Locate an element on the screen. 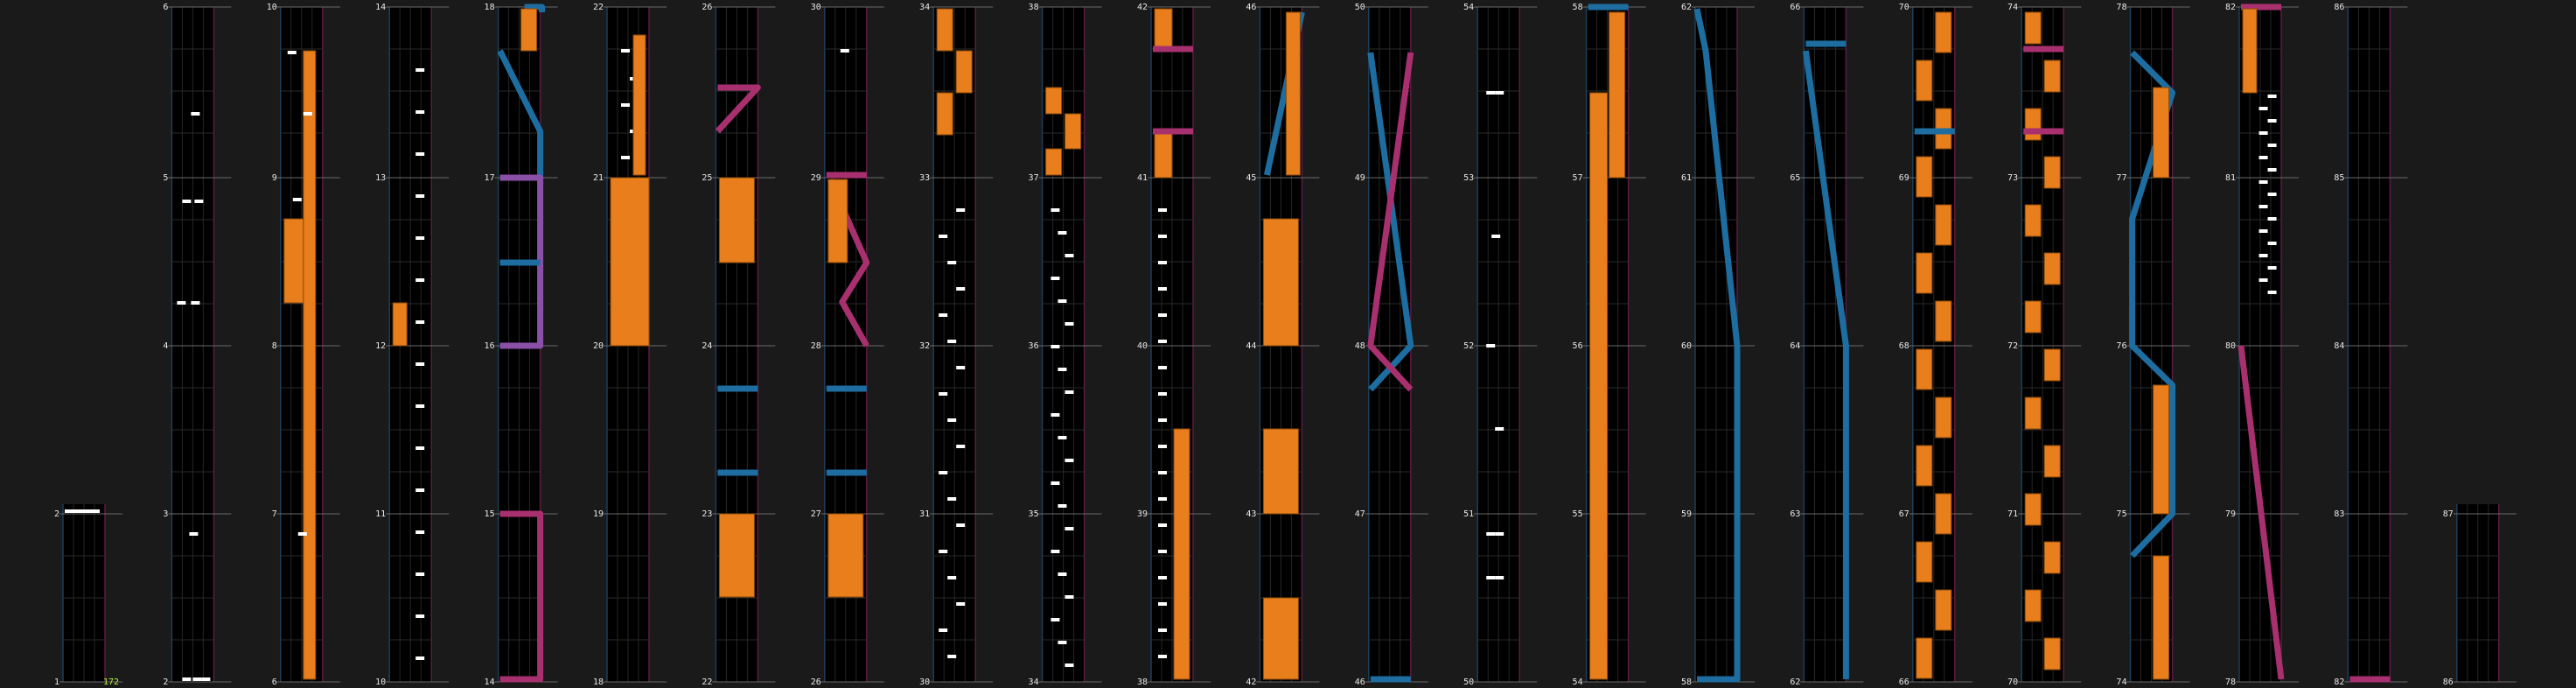  measure-number: 75 is located at coordinates (2122, 514).